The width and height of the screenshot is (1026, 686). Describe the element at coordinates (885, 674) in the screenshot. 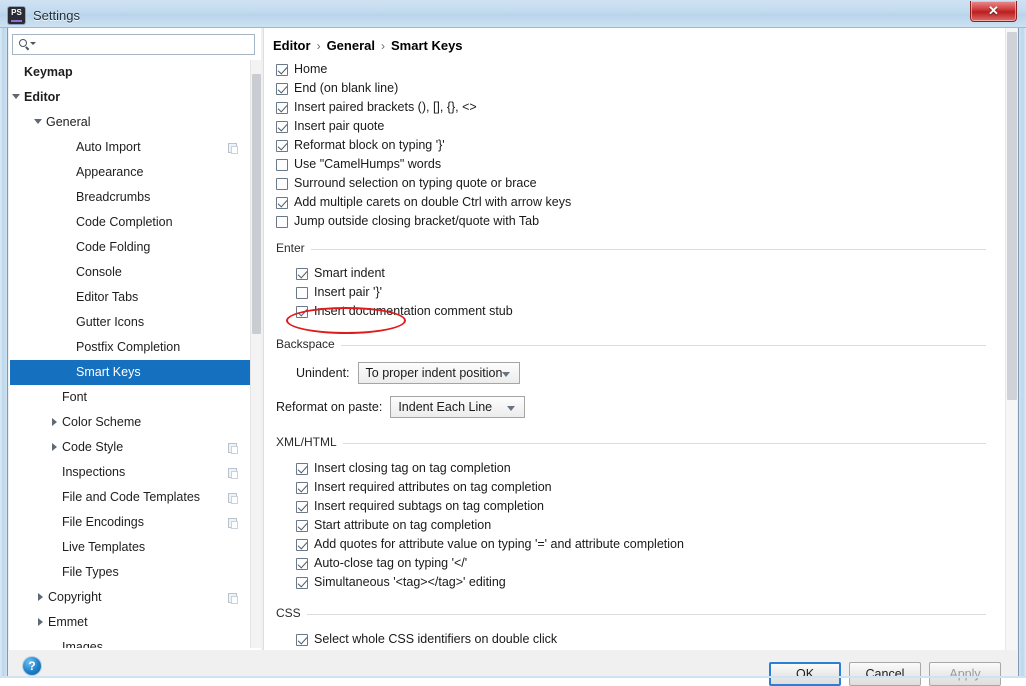

I see `cancel-button: Cancel` at that location.